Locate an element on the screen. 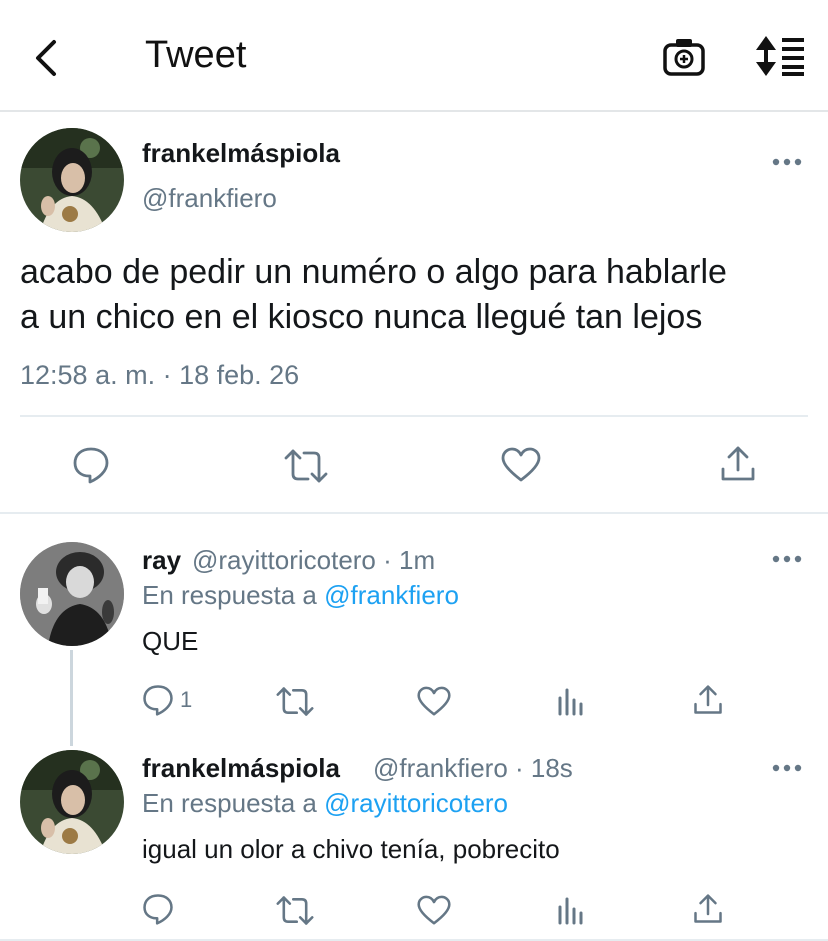 The image size is (828, 941). reply-context: En respuesta a @frankfiero is located at coordinates (300, 595).